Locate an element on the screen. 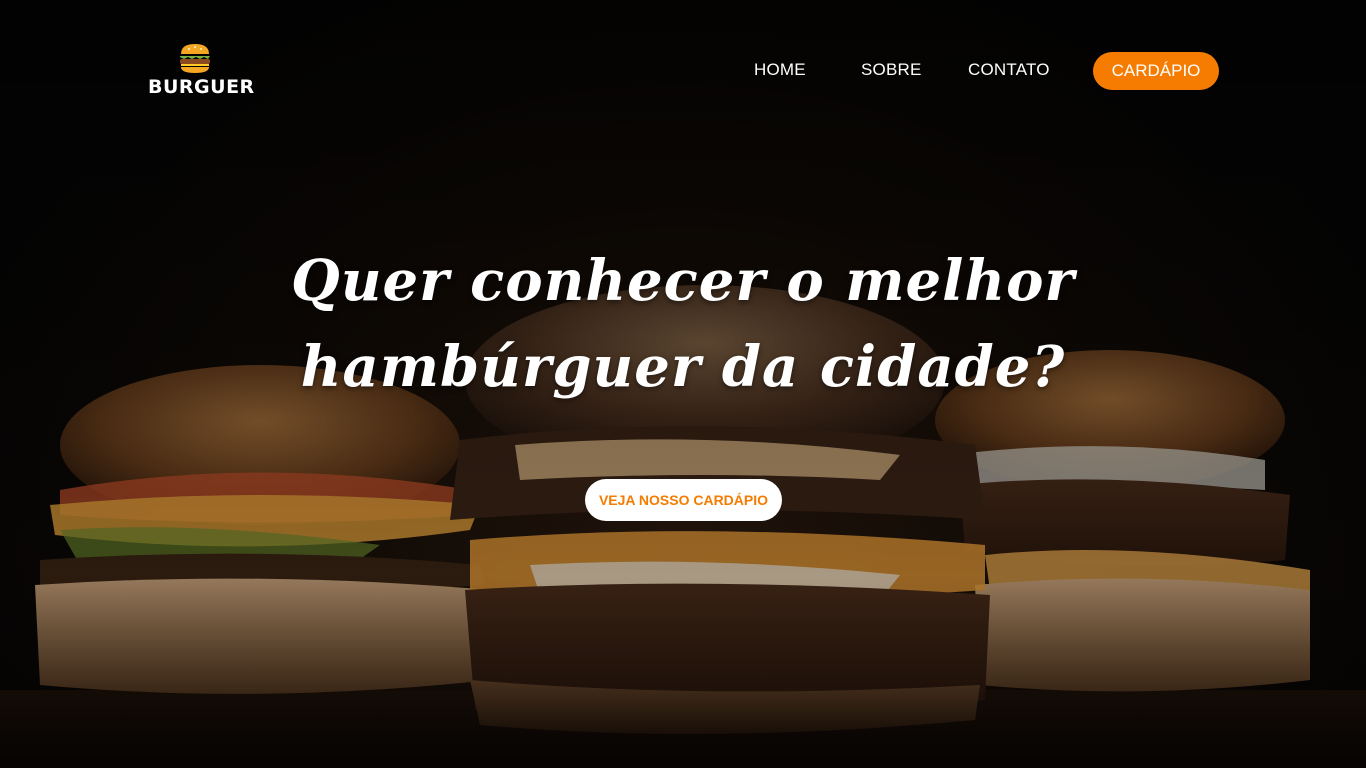  nav-home-link: HOME is located at coordinates (780, 70).